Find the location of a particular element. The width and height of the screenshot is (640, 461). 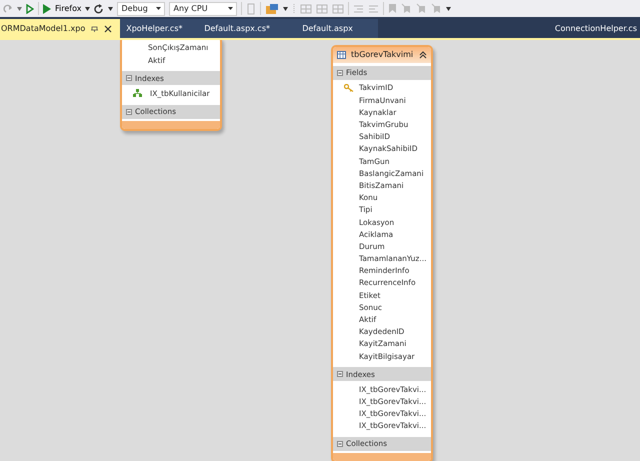

document-tab: ORMDataModel1.xpo is located at coordinates (60, 28).